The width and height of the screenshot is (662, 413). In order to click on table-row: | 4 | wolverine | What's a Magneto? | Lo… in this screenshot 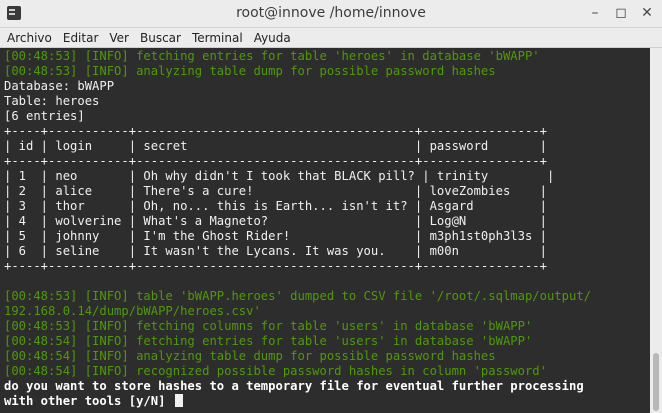, I will do `click(275, 221)`.